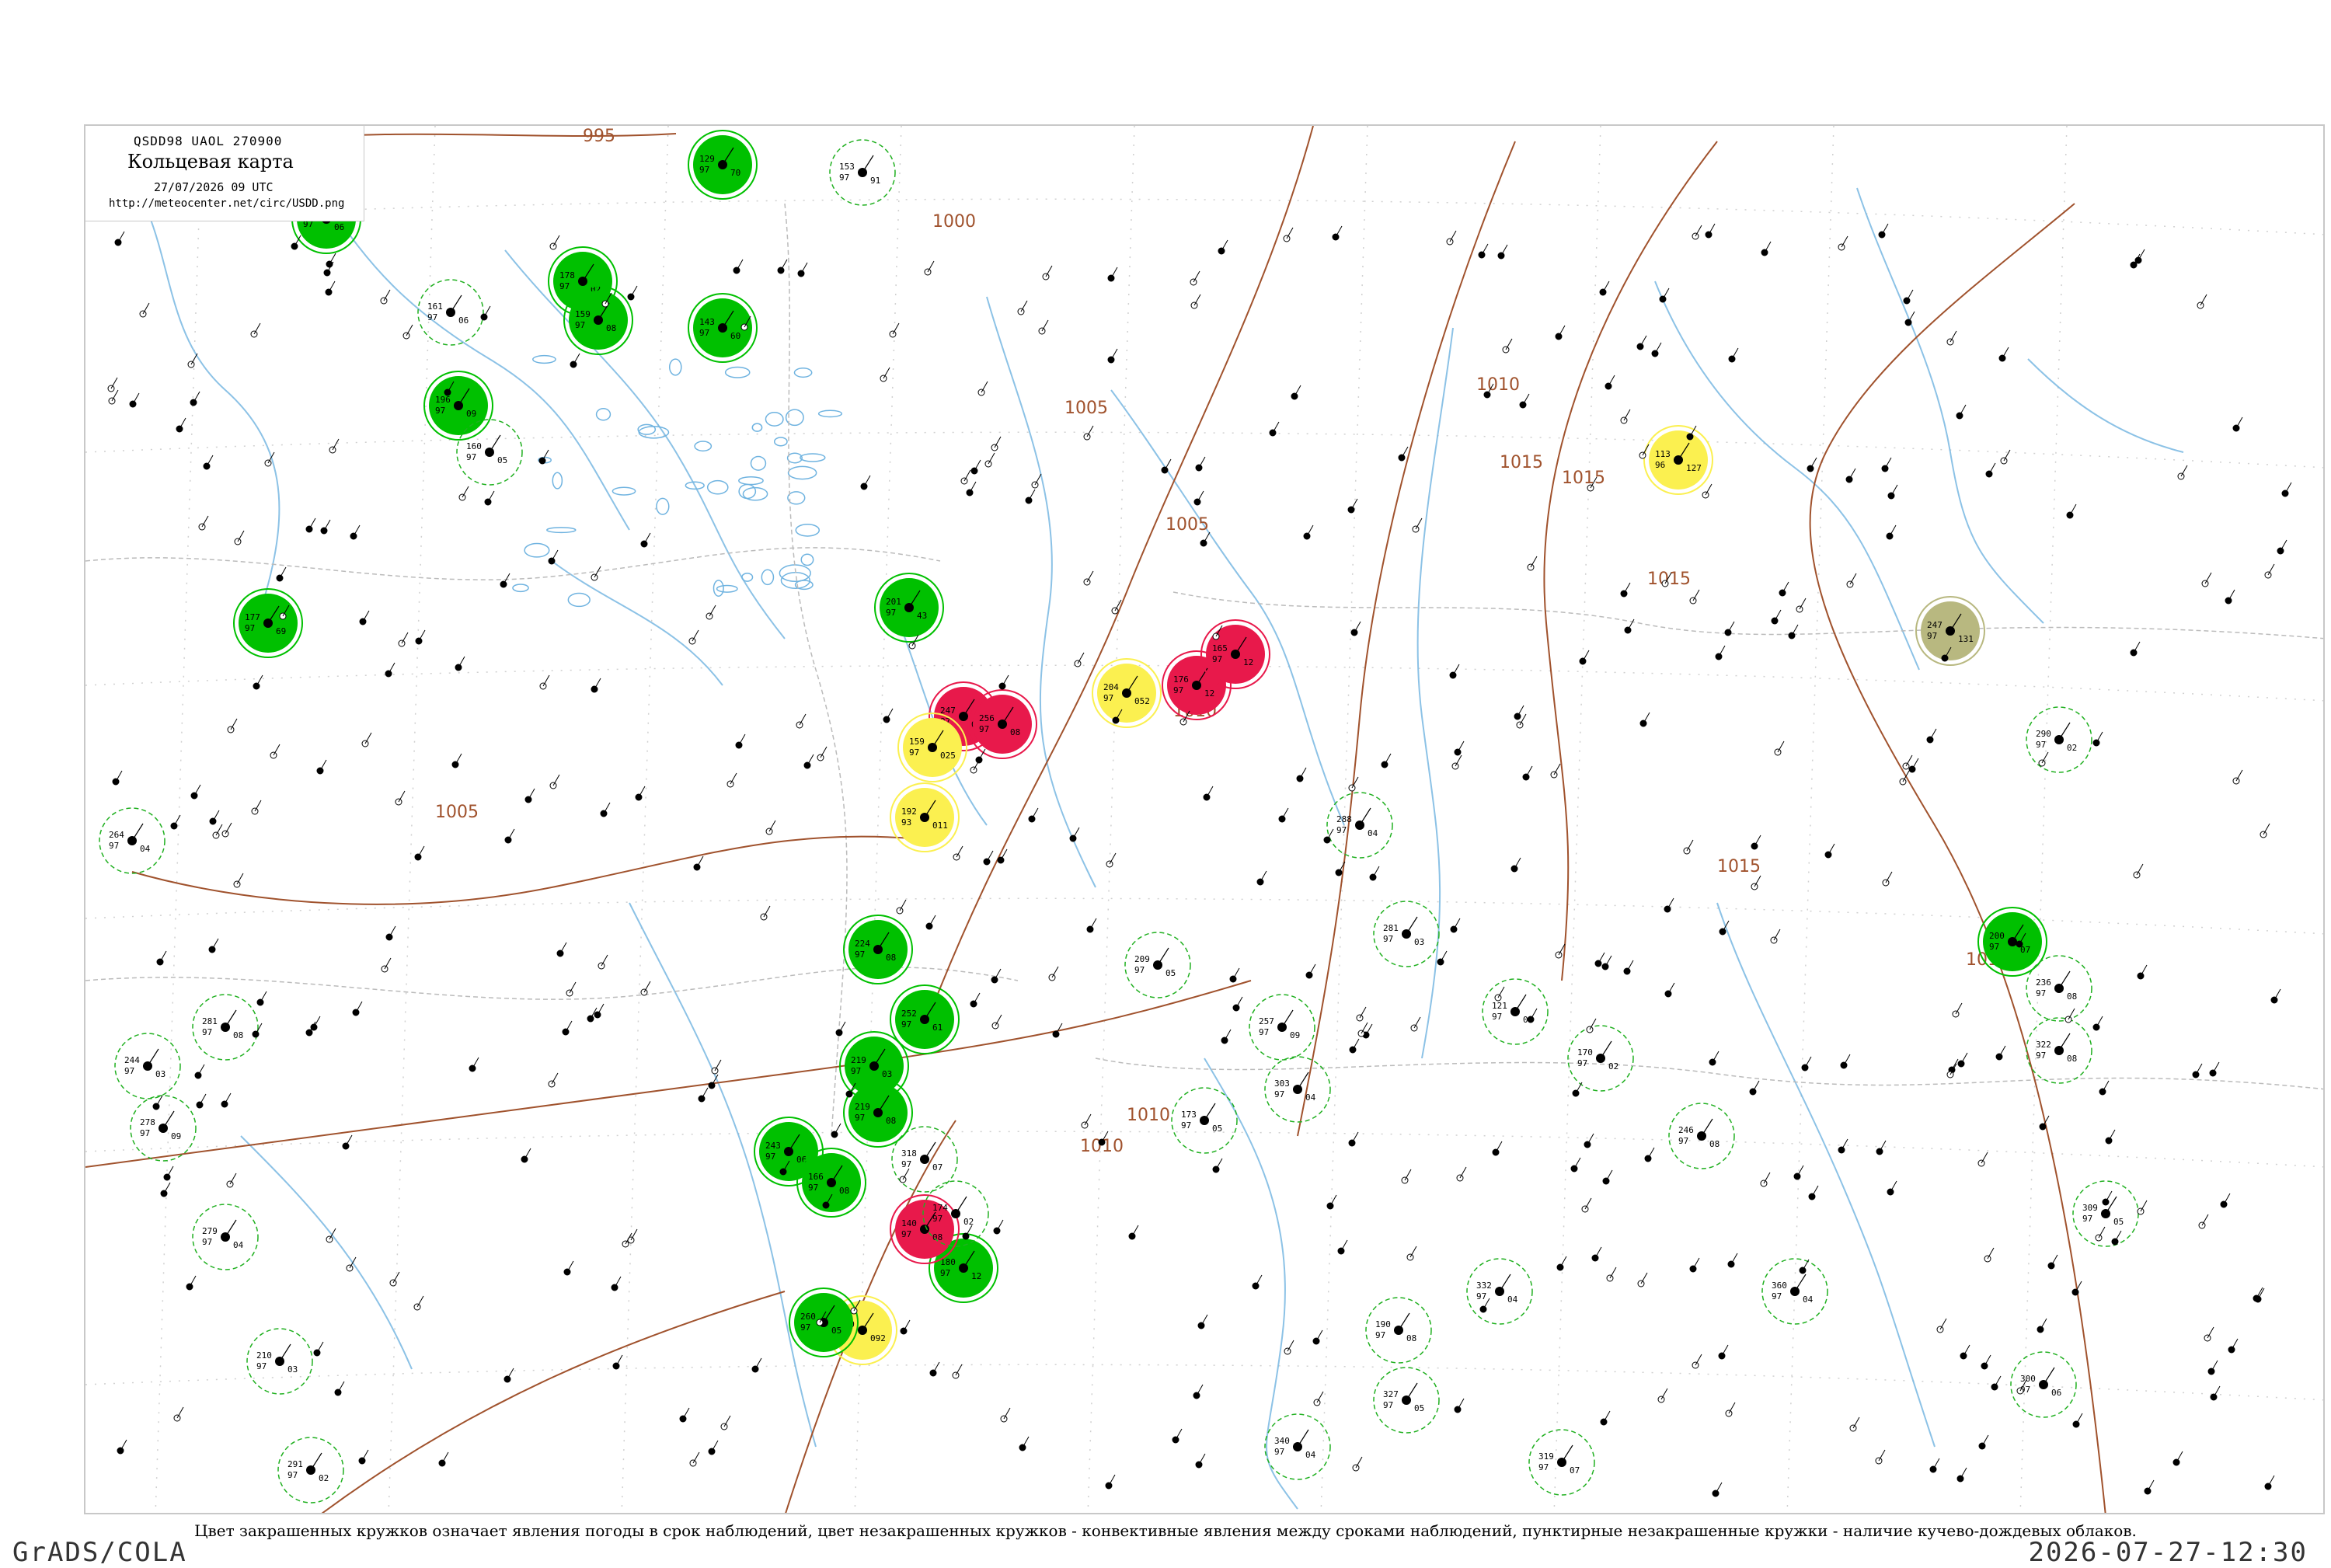 The width and height of the screenshot is (2331, 1568). I want to click on weather-station: 25697 08, so click(1002, 724).